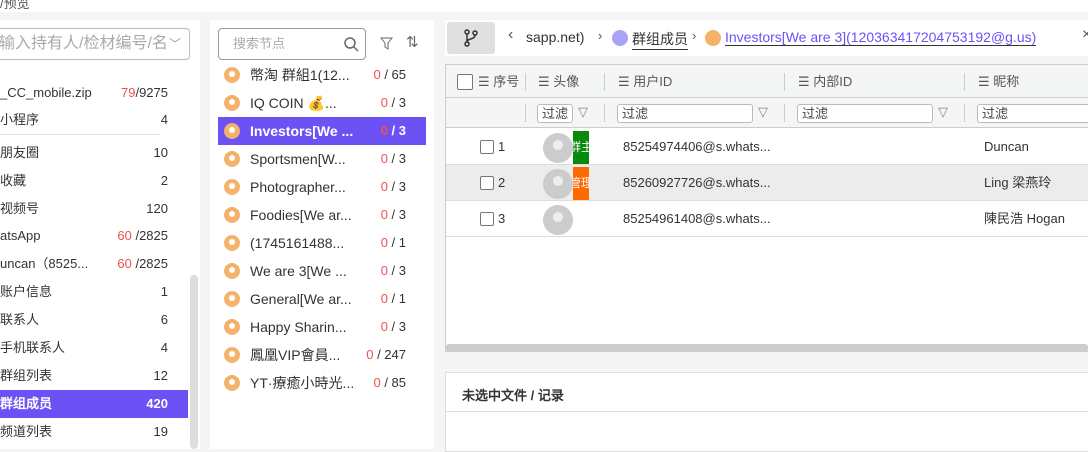  What do you see at coordinates (322, 215) in the screenshot?
I see `group-node: Foodies[We ar... 0 / 3` at bounding box center [322, 215].